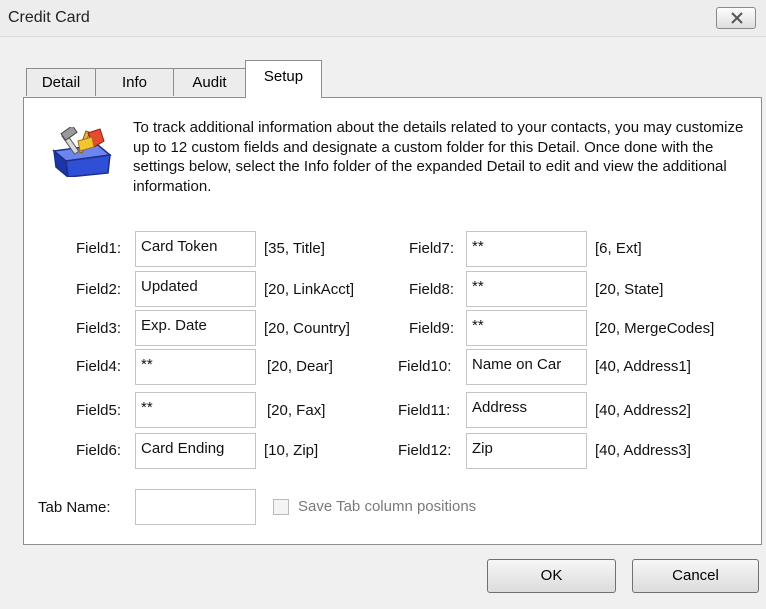  What do you see at coordinates (551, 576) in the screenshot?
I see `ok-button: OK` at bounding box center [551, 576].